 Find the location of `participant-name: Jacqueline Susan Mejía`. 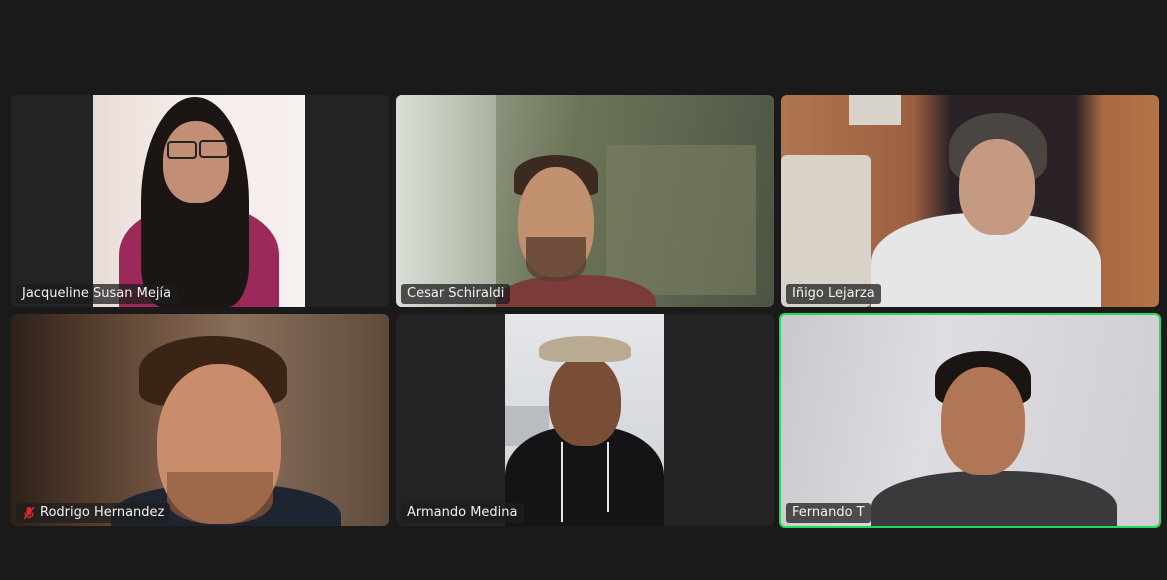

participant-name: Jacqueline Susan Mejía is located at coordinates (97, 293).